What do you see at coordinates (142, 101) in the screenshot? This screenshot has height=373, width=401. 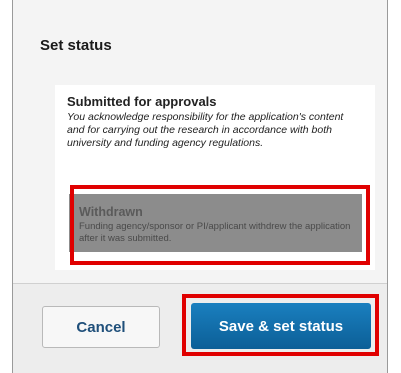 I see `status-option-title: Submitted for approvals` at bounding box center [142, 101].